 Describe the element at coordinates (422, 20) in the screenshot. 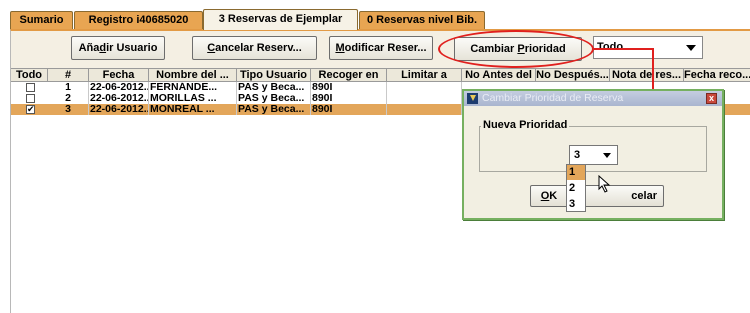

I see `tab-reservas-bib: 0 Reservas nivel Bib.` at that location.